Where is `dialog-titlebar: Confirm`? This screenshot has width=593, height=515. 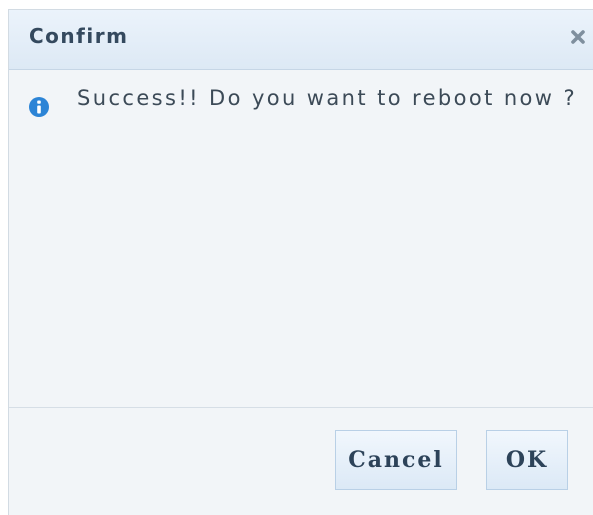
dialog-titlebar: Confirm is located at coordinates (301, 40).